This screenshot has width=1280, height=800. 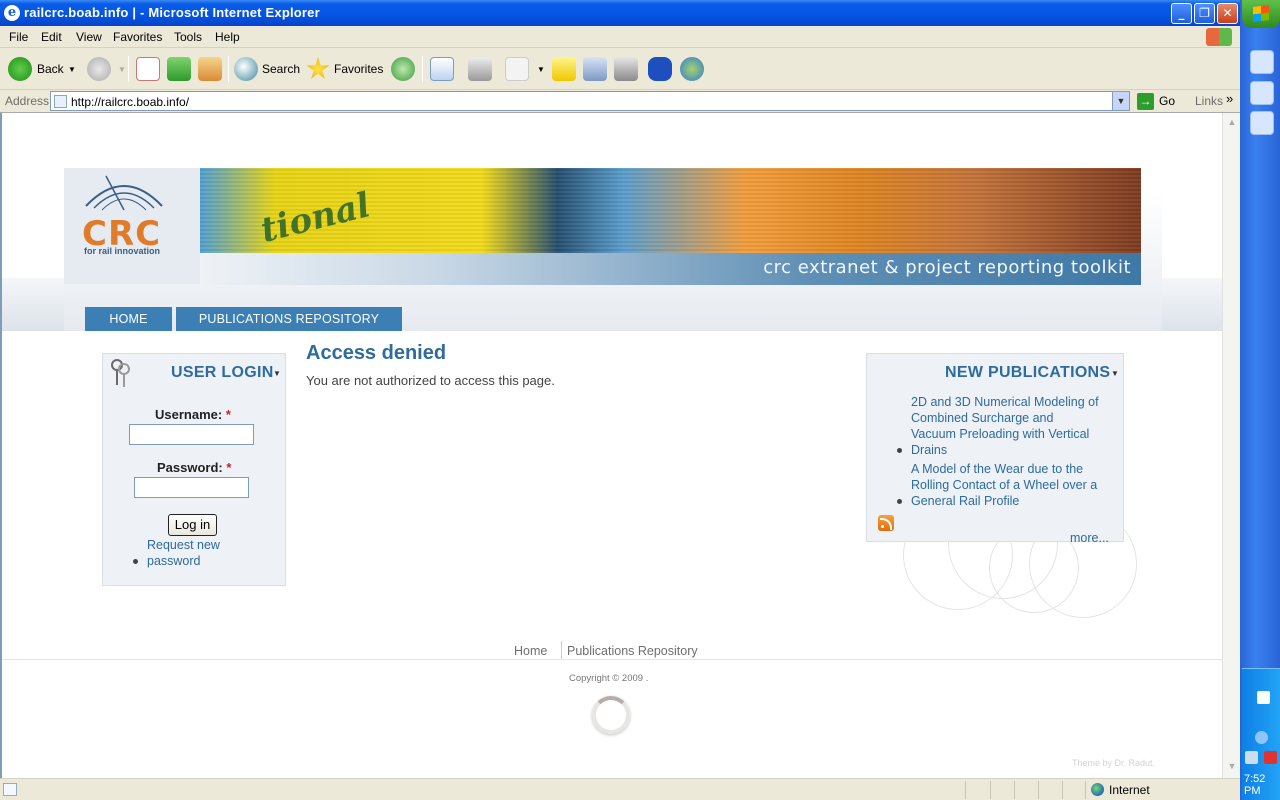 I want to click on scroll-up-icon: ▲, so click(x=1232, y=123).